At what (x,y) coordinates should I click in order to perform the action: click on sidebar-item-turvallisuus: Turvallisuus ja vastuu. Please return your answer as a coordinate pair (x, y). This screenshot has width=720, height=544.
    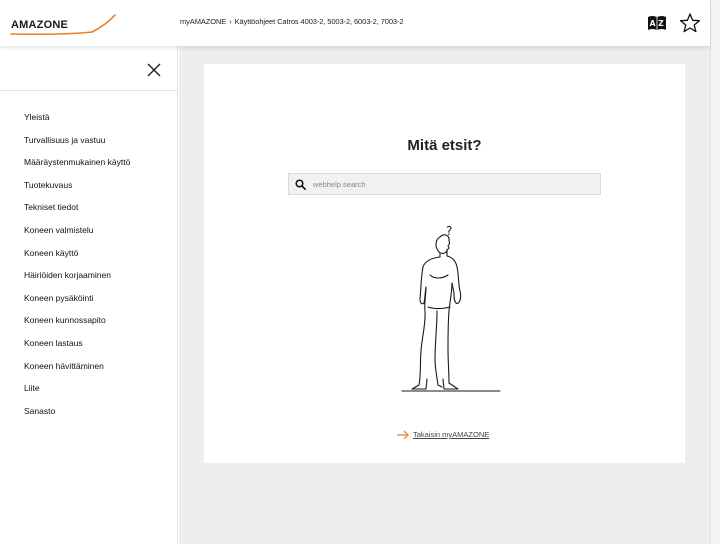
    Looking at the image, I should click on (77, 146).